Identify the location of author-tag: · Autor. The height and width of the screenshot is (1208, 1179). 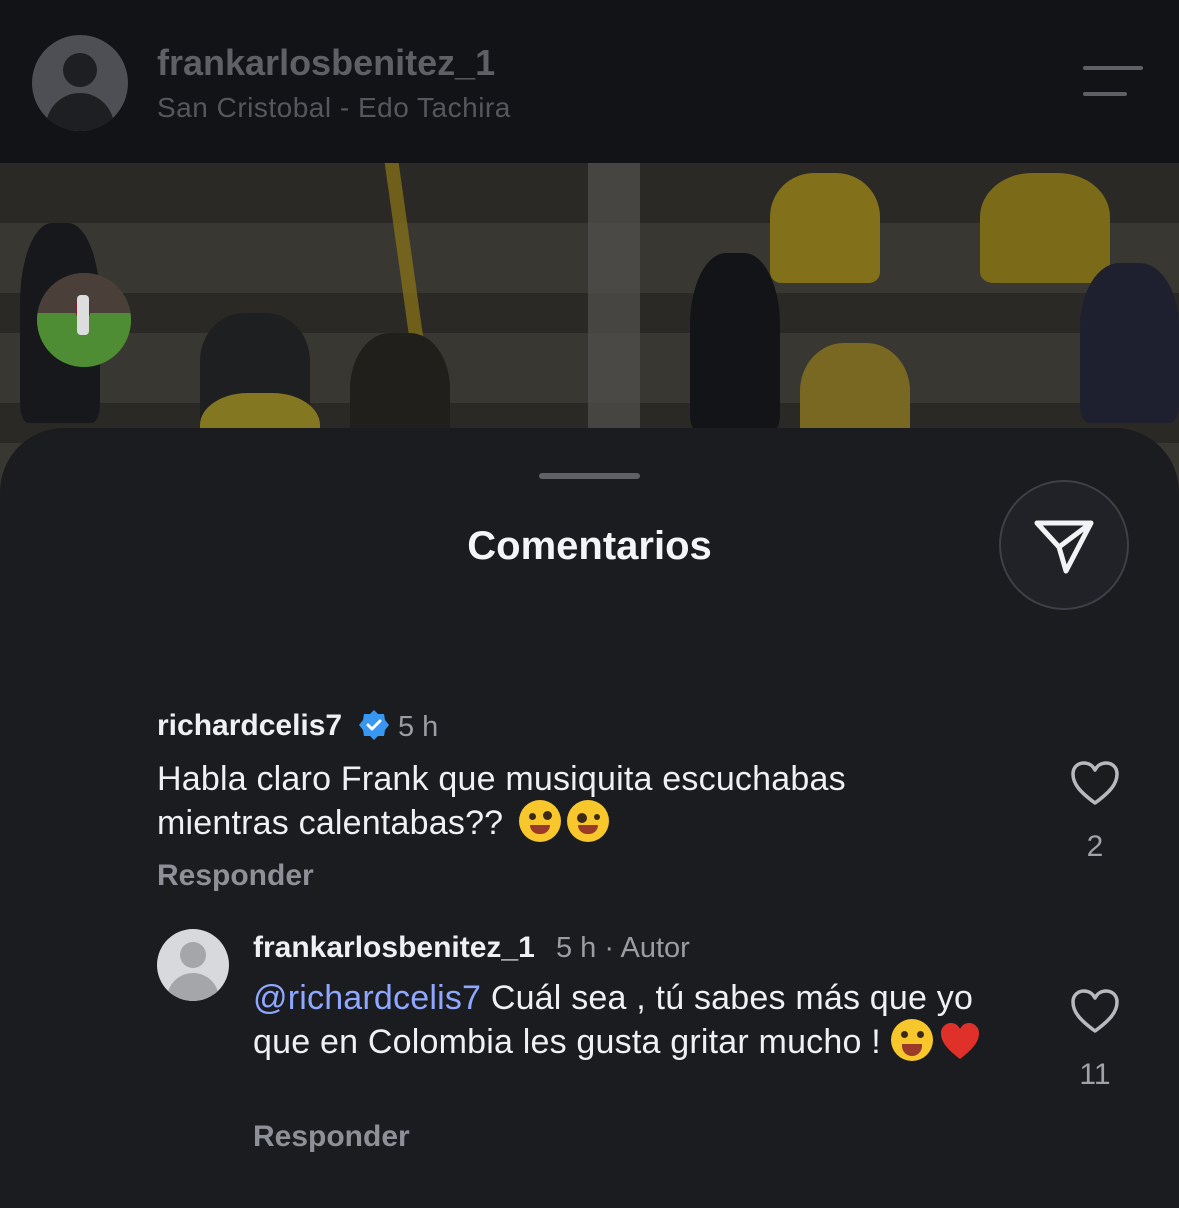
(647, 948).